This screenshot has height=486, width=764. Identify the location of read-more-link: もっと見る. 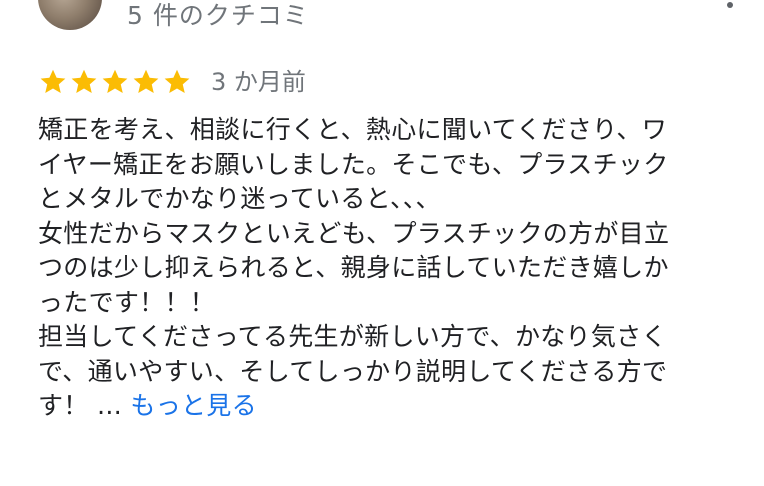
(193, 405).